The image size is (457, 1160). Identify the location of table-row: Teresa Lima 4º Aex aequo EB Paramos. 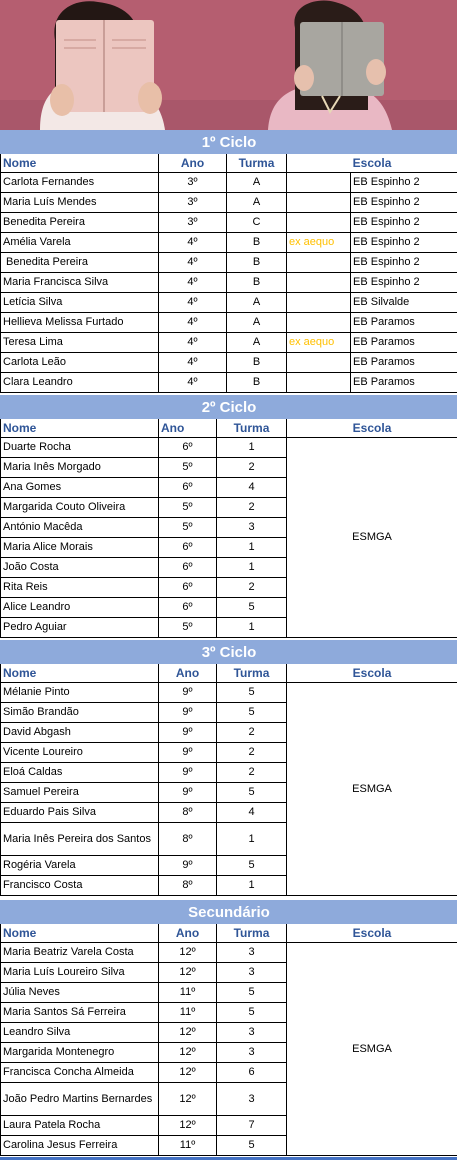
(228, 342).